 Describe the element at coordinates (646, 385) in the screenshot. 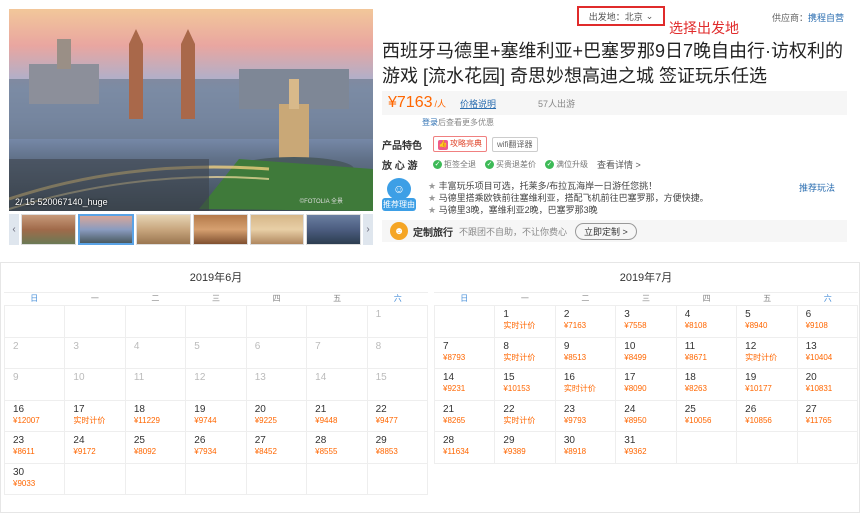

I see `calendar-day: 17 ¥8090` at that location.